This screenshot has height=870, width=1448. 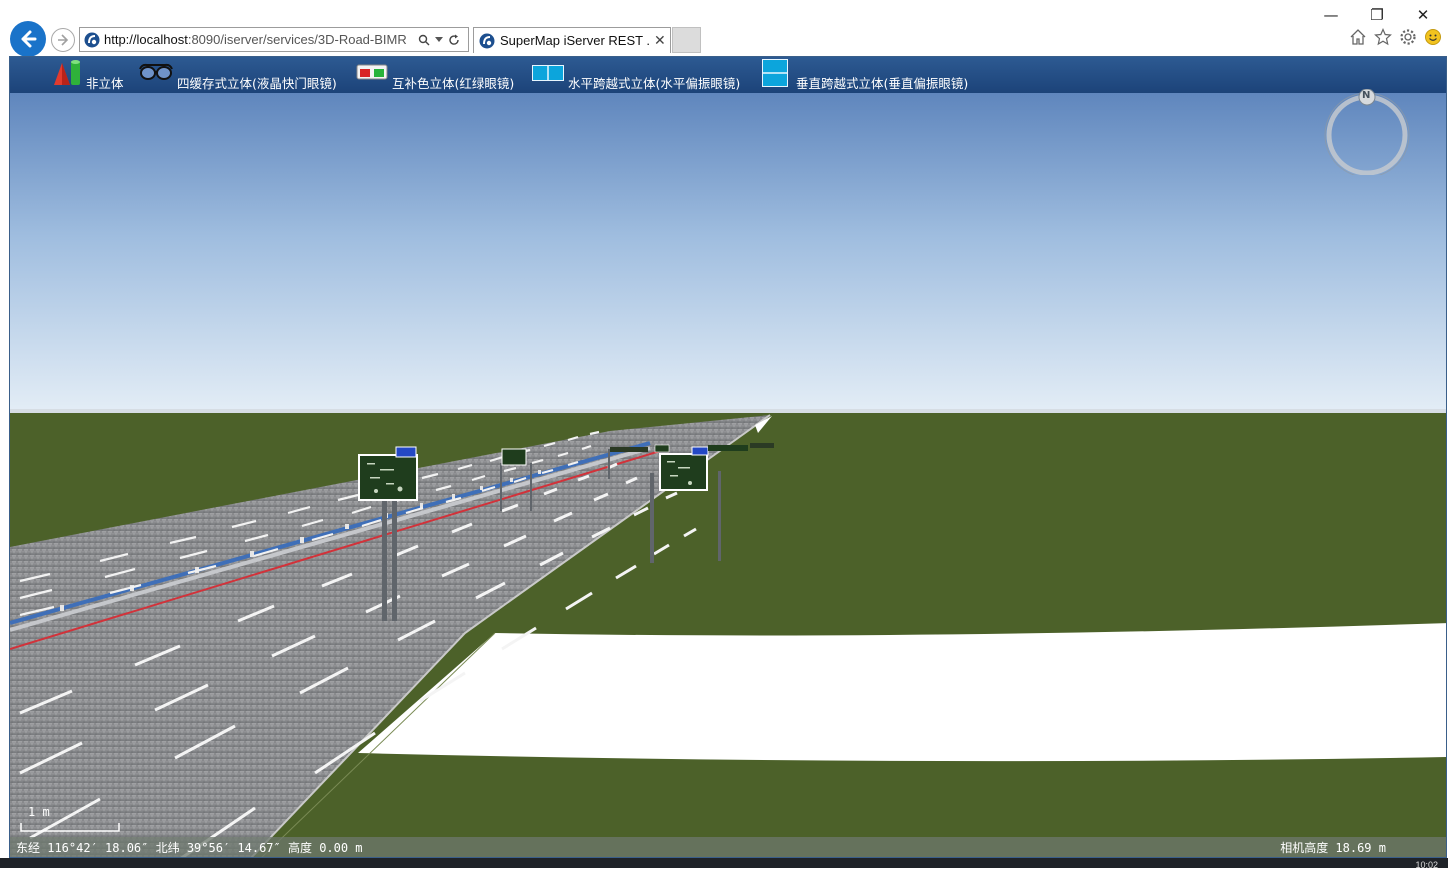 I want to click on scale-bar, so click(x=70, y=827).